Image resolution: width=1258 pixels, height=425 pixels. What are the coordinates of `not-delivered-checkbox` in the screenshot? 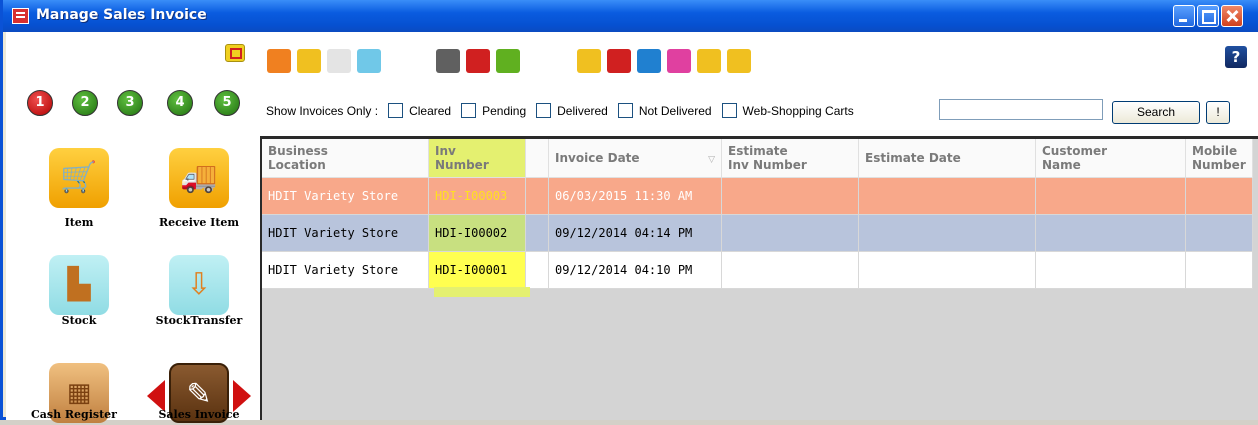 It's located at (625, 111).